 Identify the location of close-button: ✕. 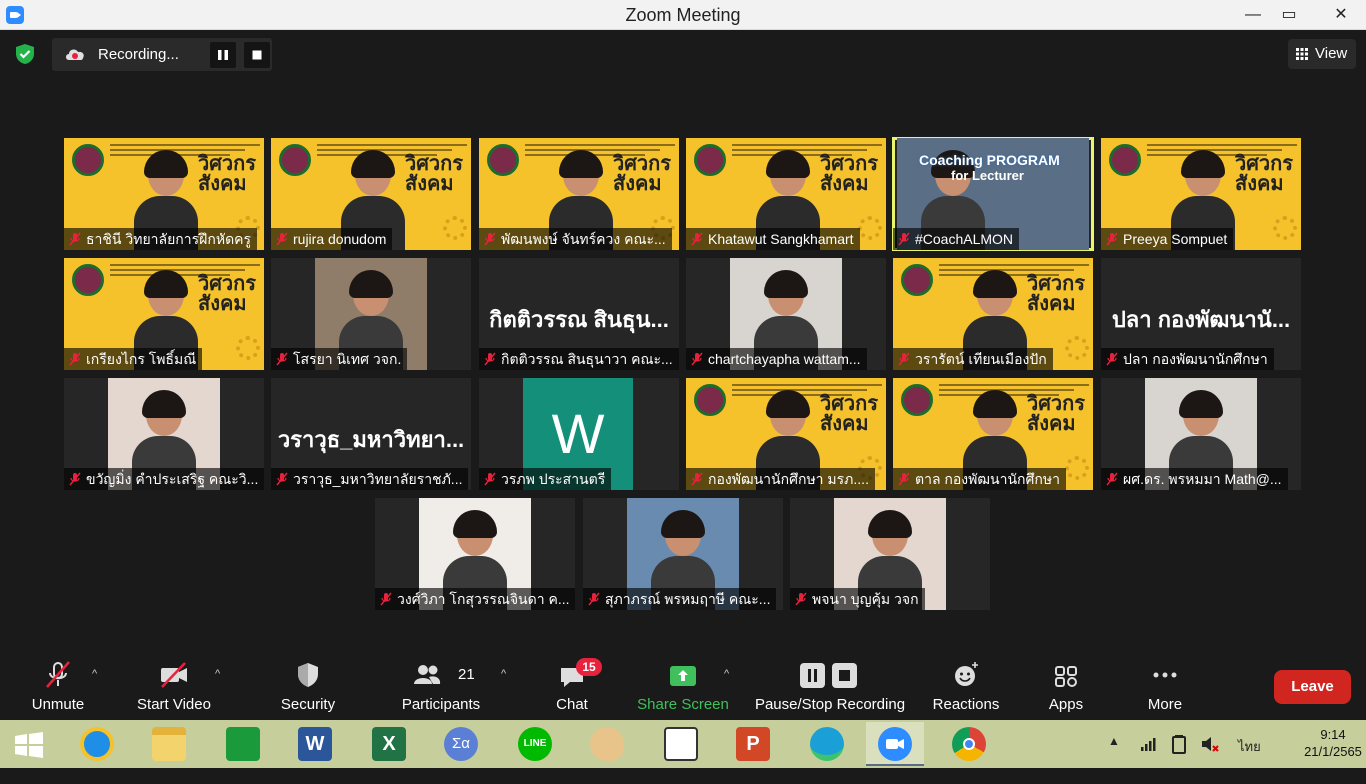
(1341, 15).